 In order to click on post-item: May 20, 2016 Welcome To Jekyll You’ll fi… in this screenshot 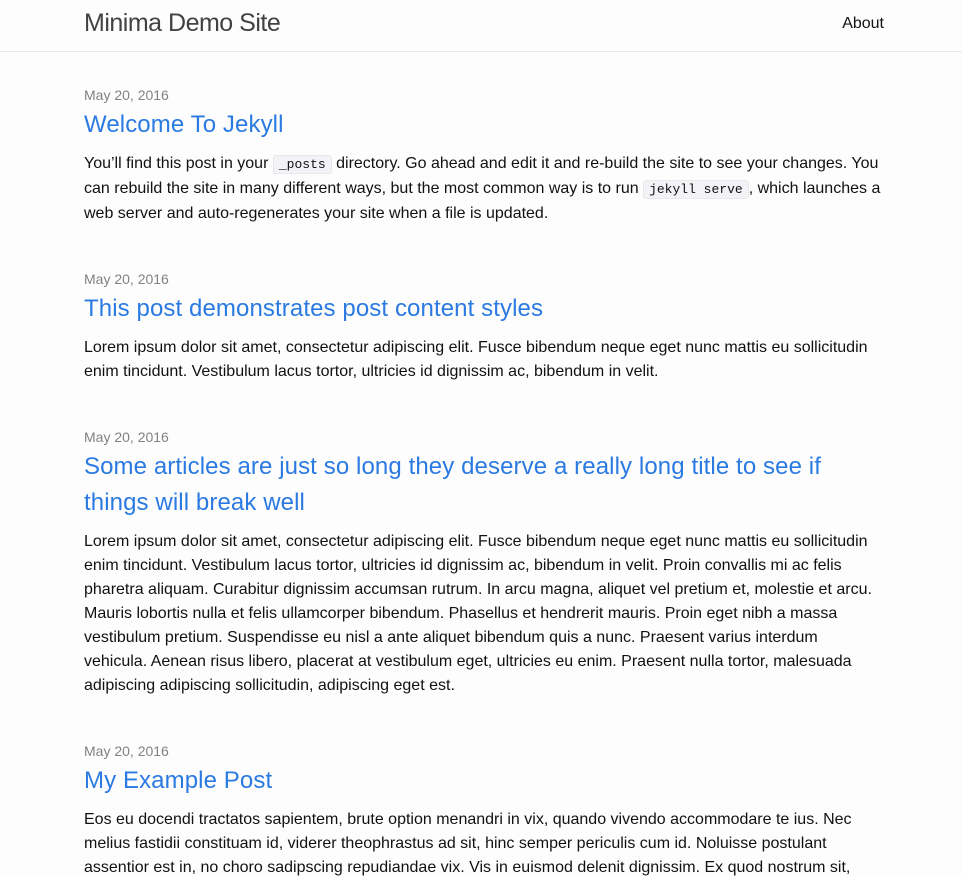, I will do `click(484, 155)`.